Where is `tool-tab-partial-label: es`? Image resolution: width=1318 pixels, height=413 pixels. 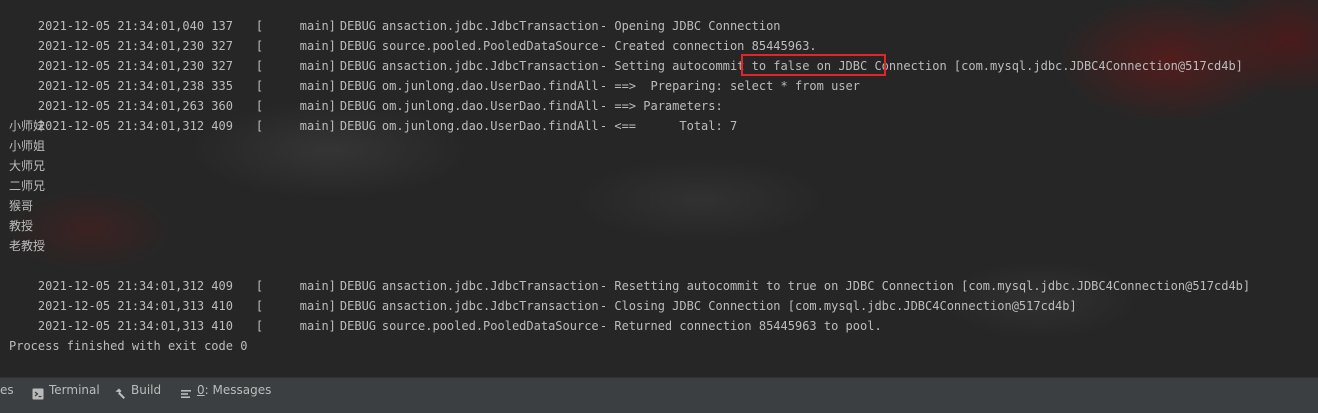
tool-tab-partial-label: es is located at coordinates (7, 390).